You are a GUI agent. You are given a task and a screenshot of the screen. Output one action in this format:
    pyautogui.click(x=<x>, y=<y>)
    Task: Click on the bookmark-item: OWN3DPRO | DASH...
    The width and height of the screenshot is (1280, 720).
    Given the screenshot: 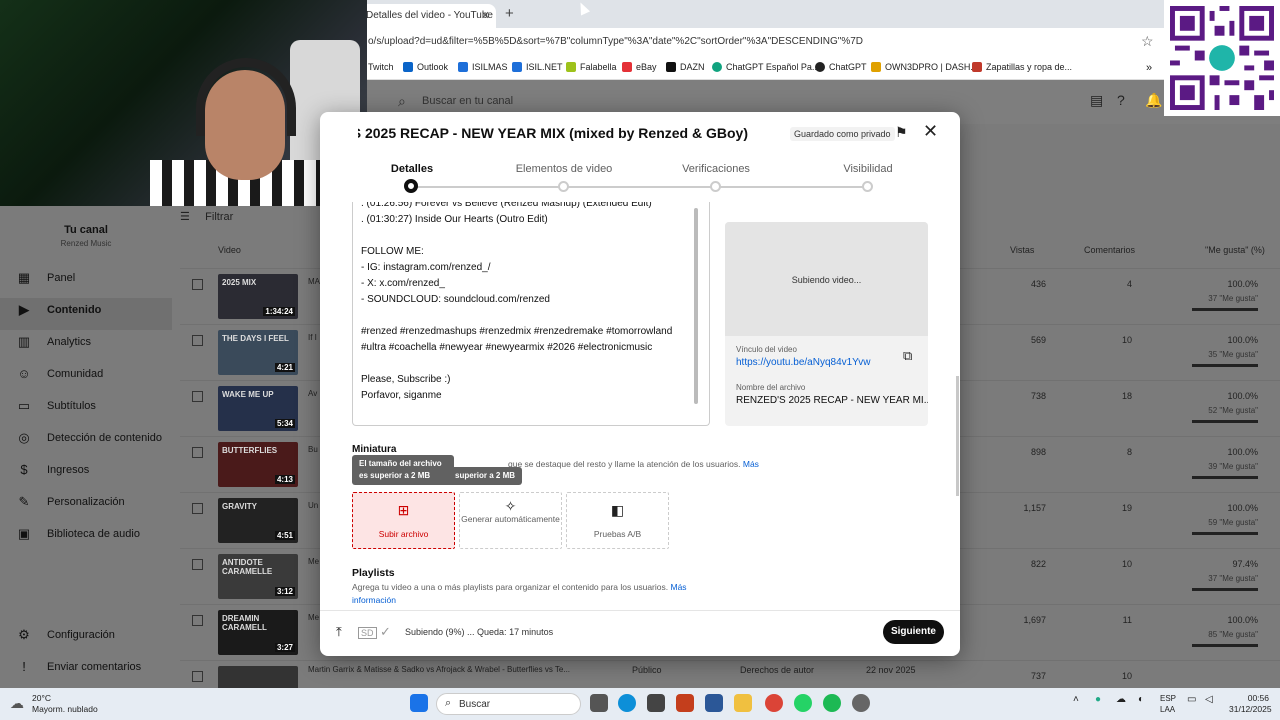 What is the action you would take?
    pyautogui.click(x=924, y=67)
    